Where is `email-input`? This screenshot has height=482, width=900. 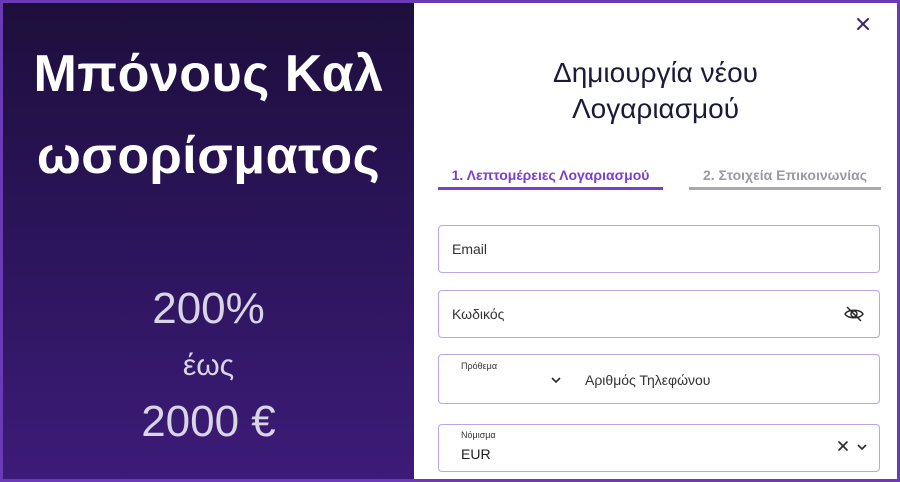
email-input is located at coordinates (652, 249).